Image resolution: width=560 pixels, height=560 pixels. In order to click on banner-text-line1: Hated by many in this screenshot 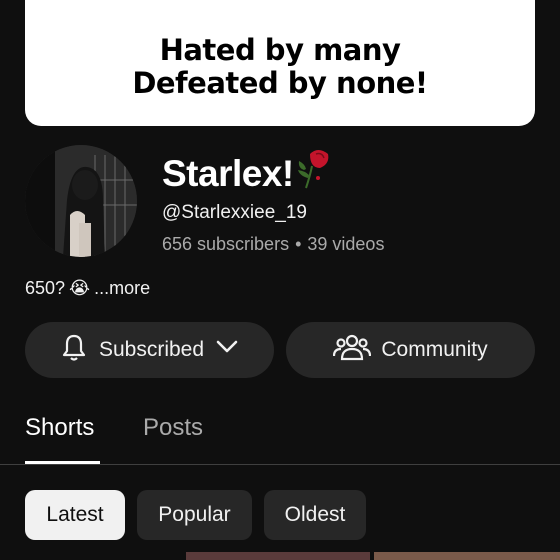, I will do `click(280, 50)`.